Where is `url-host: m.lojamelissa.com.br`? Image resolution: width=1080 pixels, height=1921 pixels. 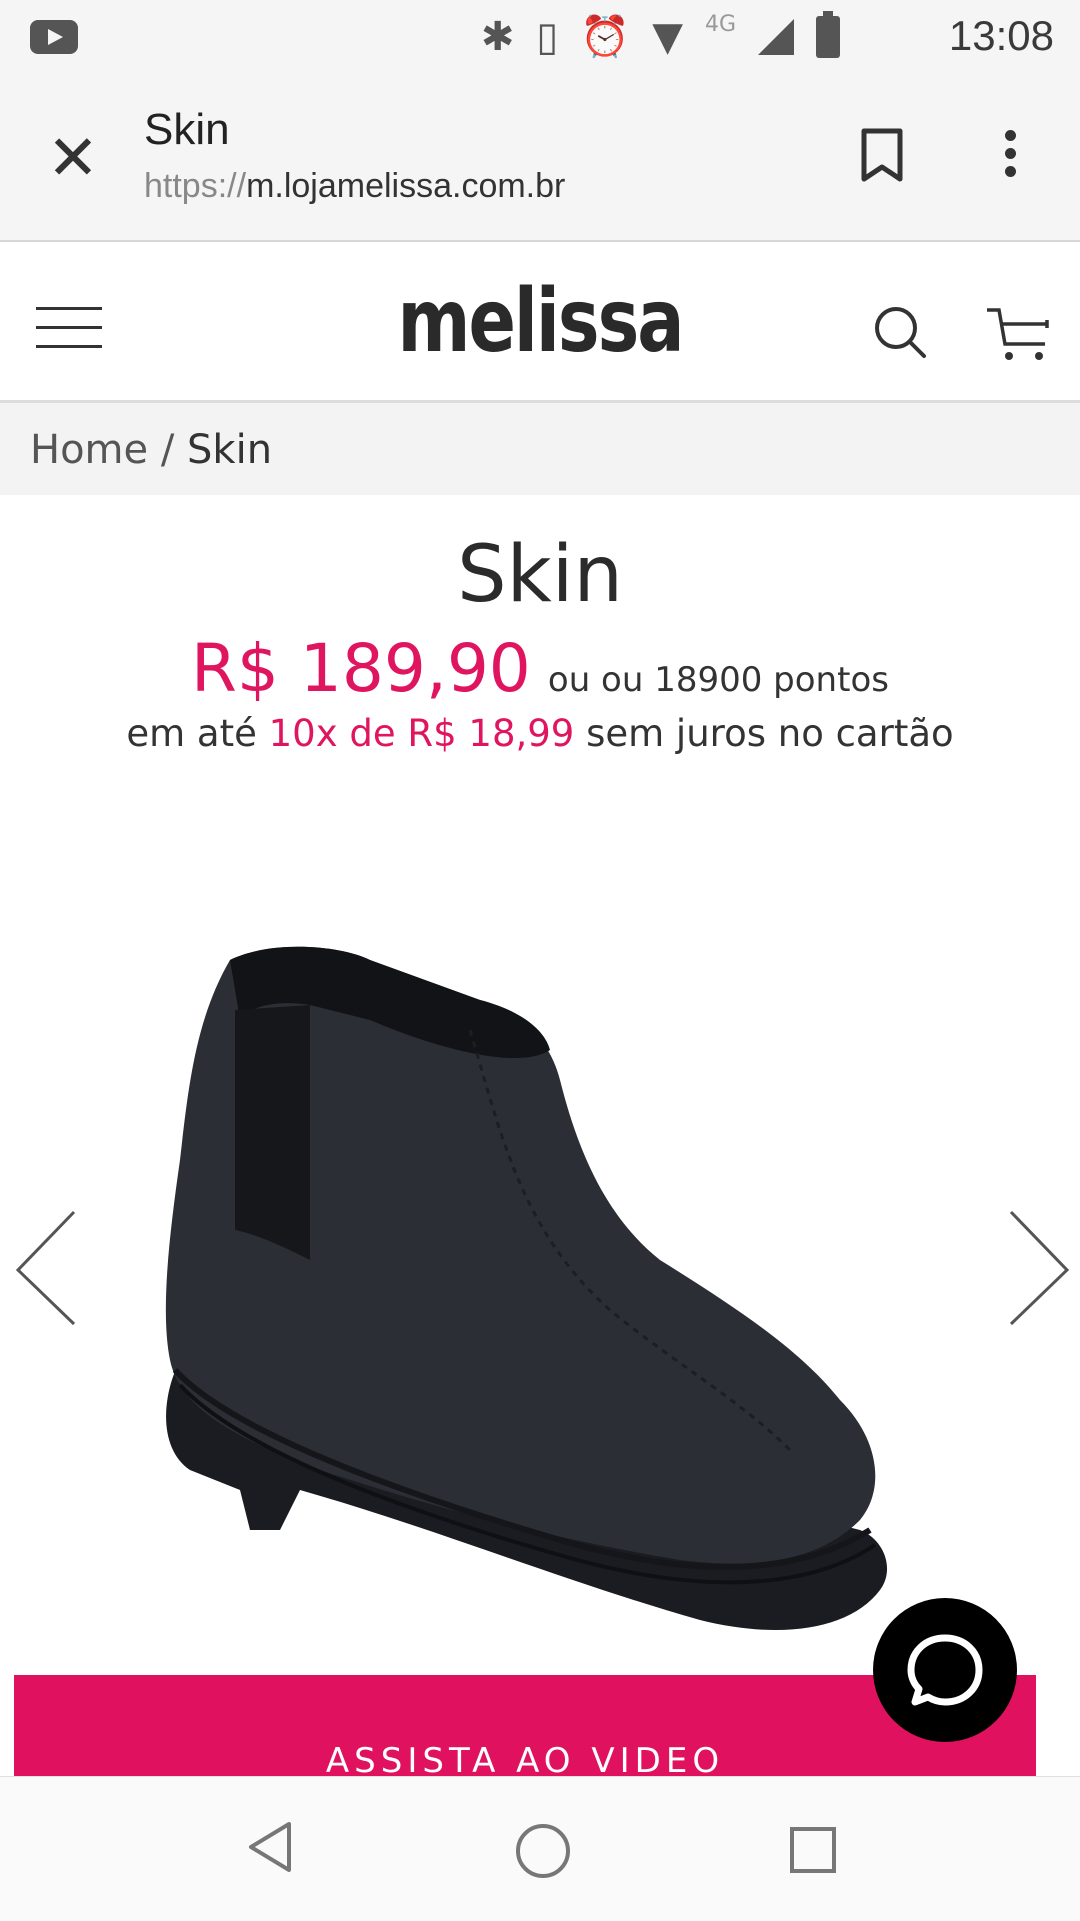
url-host: m.lojamelissa.com.br is located at coordinates (406, 186).